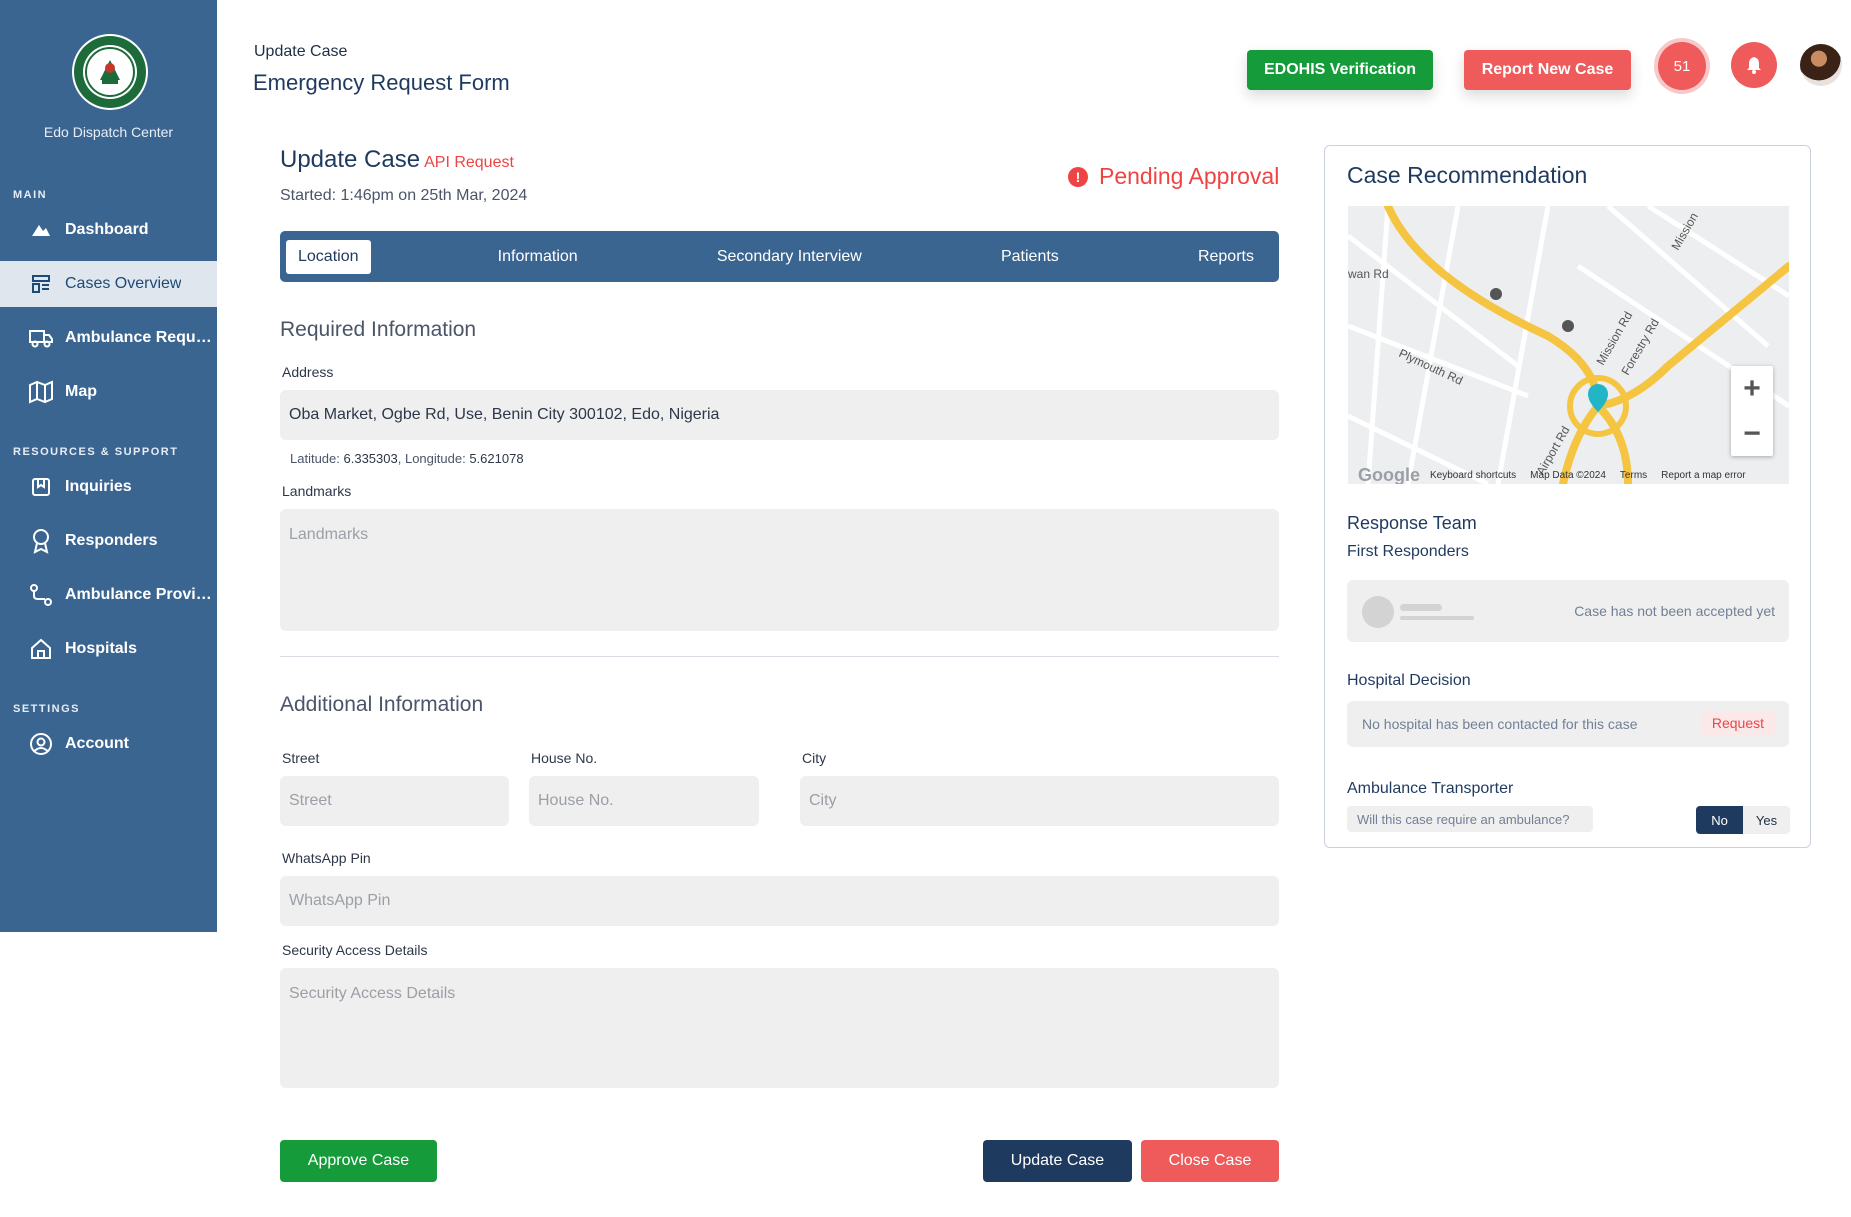 The height and width of the screenshot is (1217, 1851). What do you see at coordinates (97, 743) in the screenshot?
I see `sidebar-item-label: Account` at bounding box center [97, 743].